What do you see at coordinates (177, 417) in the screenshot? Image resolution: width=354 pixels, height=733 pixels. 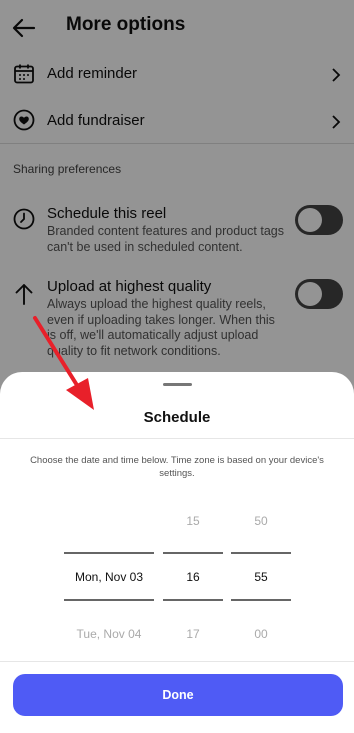 I see `sheet-title: Schedule` at bounding box center [177, 417].